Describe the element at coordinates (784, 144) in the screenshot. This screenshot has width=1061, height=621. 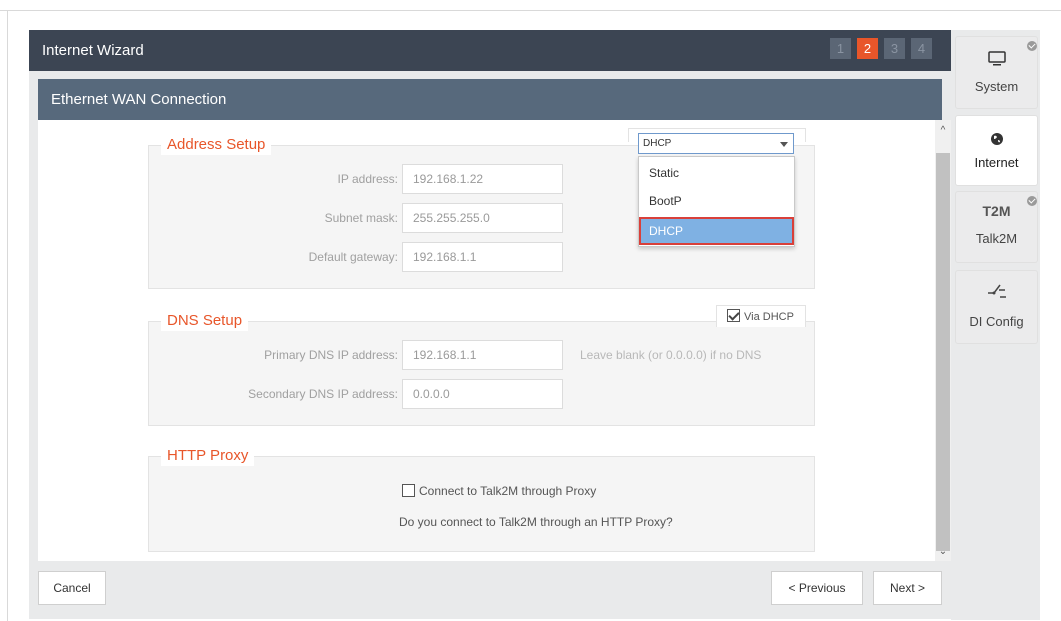
I see `chevron-down-icon` at that location.